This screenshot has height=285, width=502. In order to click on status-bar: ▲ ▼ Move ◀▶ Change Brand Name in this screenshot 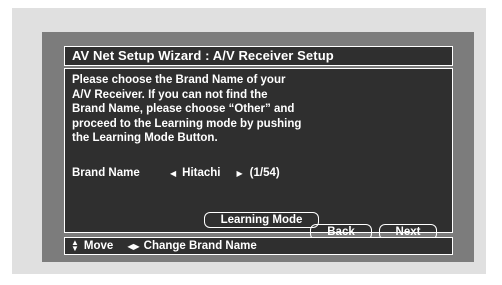, I will do `click(258, 246)`.